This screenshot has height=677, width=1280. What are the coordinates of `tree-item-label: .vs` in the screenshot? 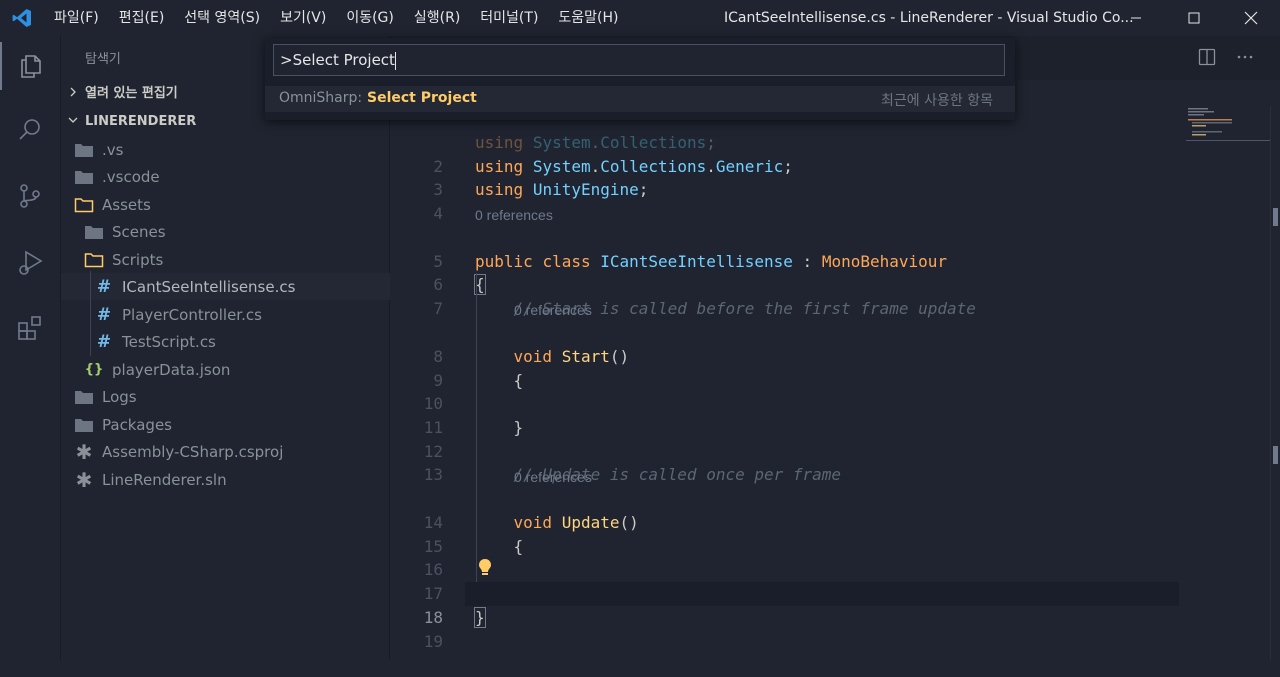 It's located at (113, 149).